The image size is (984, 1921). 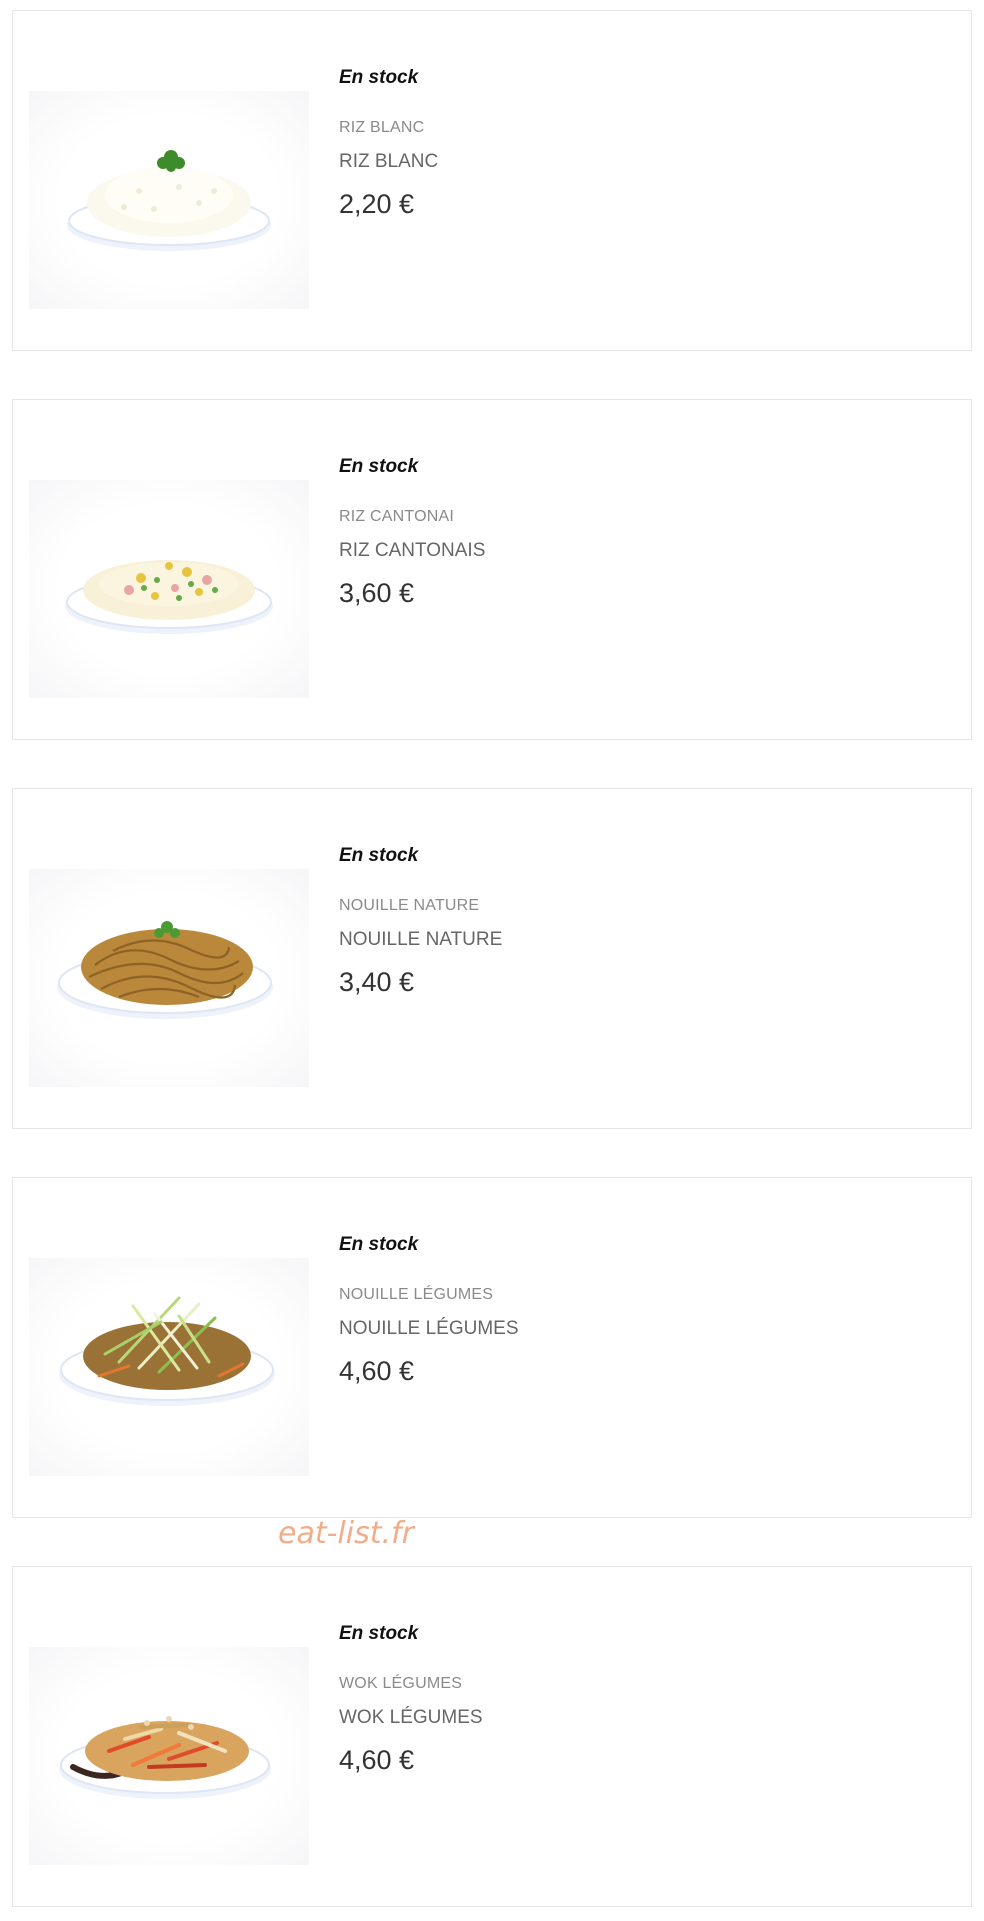 I want to click on site-watermark: eat-list.fr, so click(x=346, y=1533).